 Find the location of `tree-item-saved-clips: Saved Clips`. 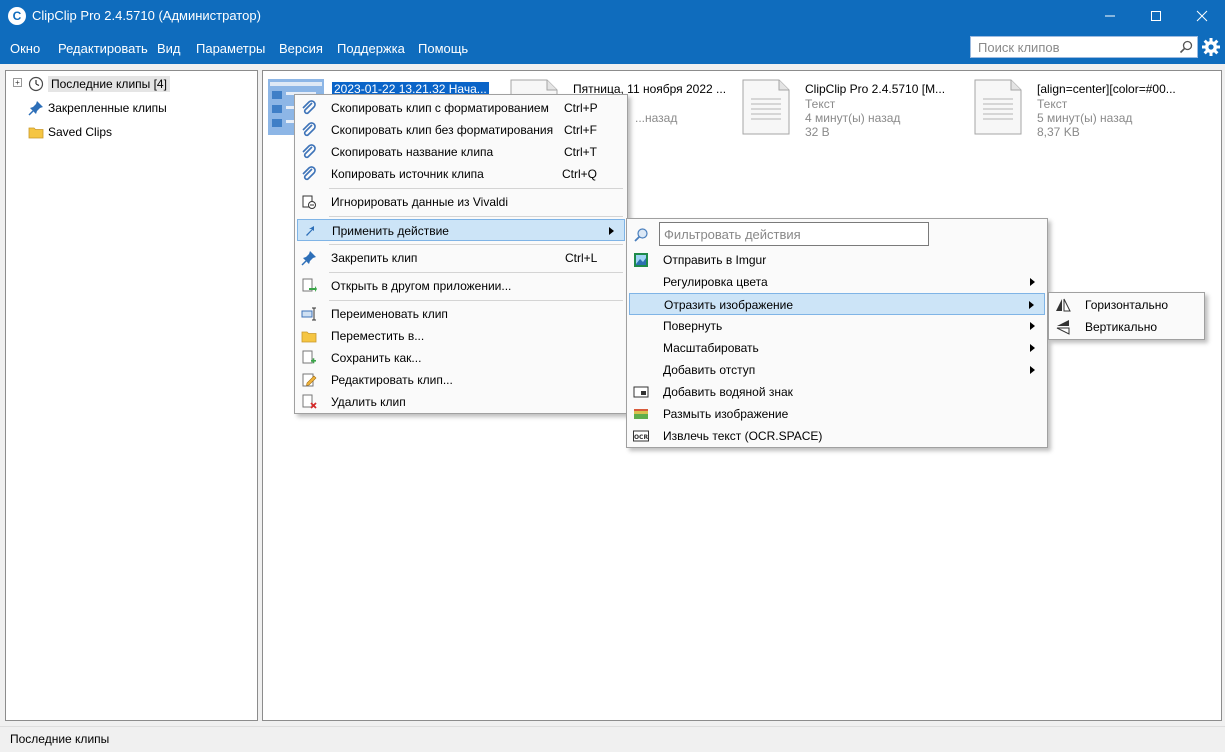

tree-item-saved-clips: Saved Clips is located at coordinates (70, 132).